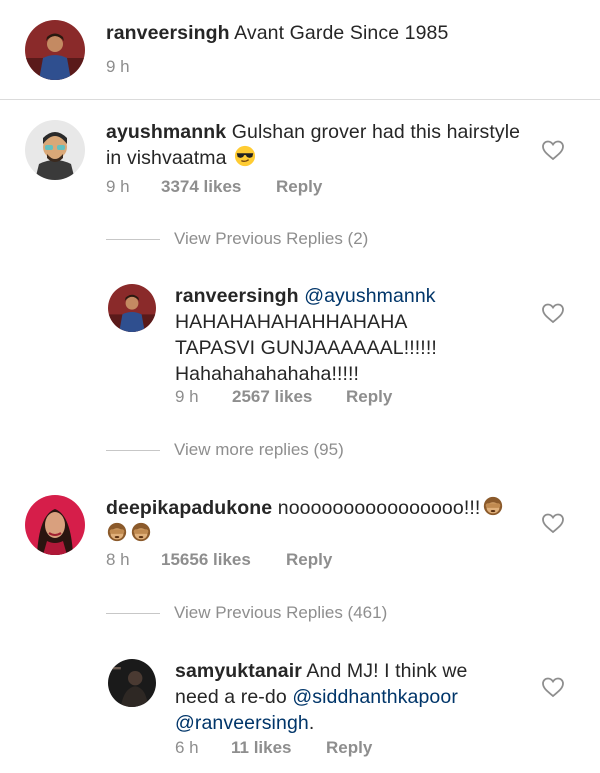 This screenshot has height=773, width=600. I want to click on reply-meta: 6 h 11 likes Reply, so click(305, 748).